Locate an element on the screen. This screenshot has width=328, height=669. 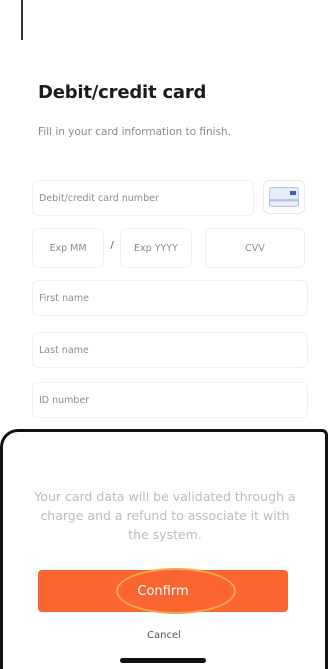
id-number-field: ID number is located at coordinates (170, 400).